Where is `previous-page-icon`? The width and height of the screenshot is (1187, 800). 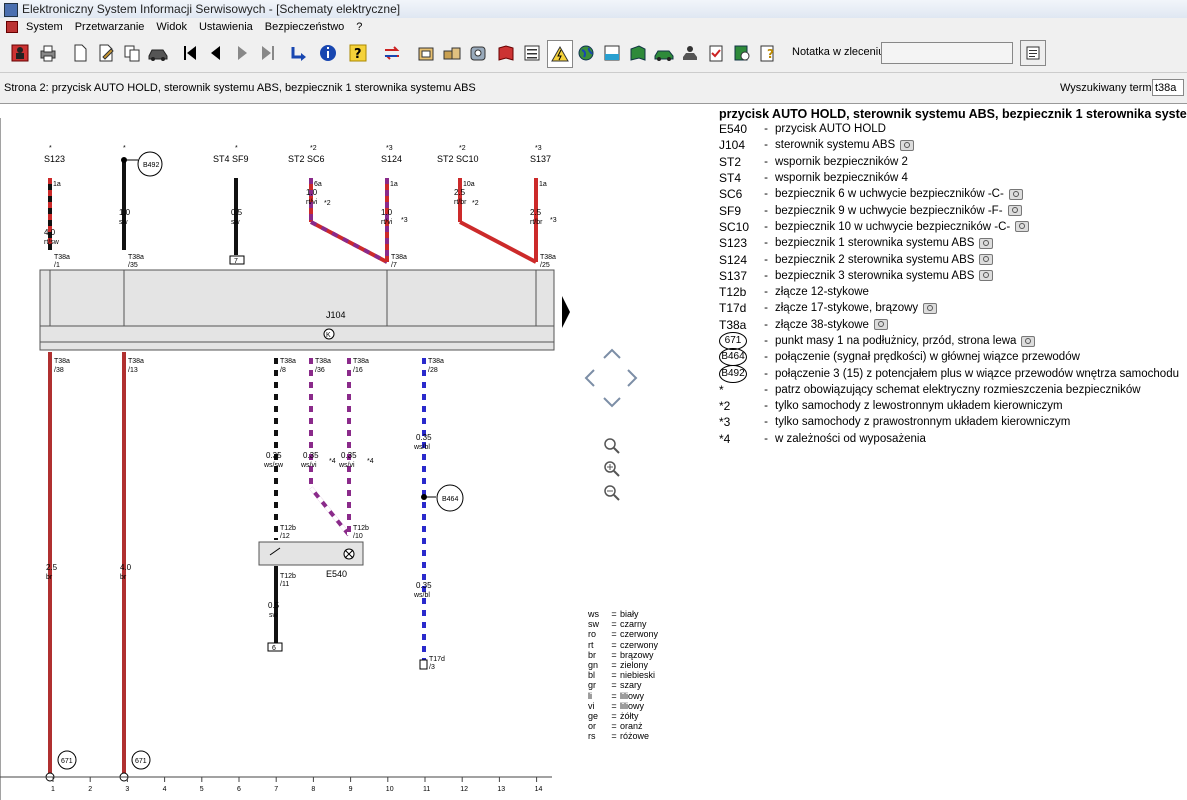 previous-page-icon is located at coordinates (216, 53).